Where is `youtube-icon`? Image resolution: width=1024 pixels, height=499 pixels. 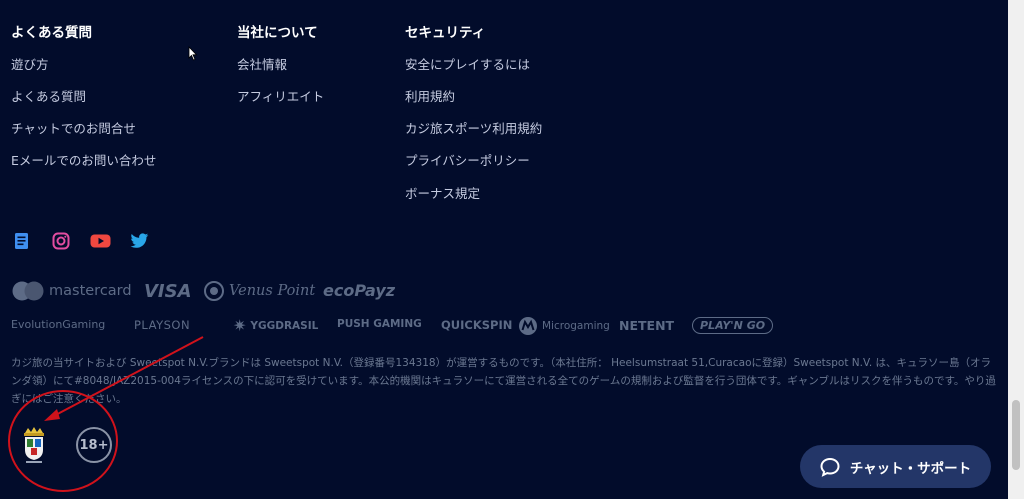 youtube-icon is located at coordinates (100, 241).